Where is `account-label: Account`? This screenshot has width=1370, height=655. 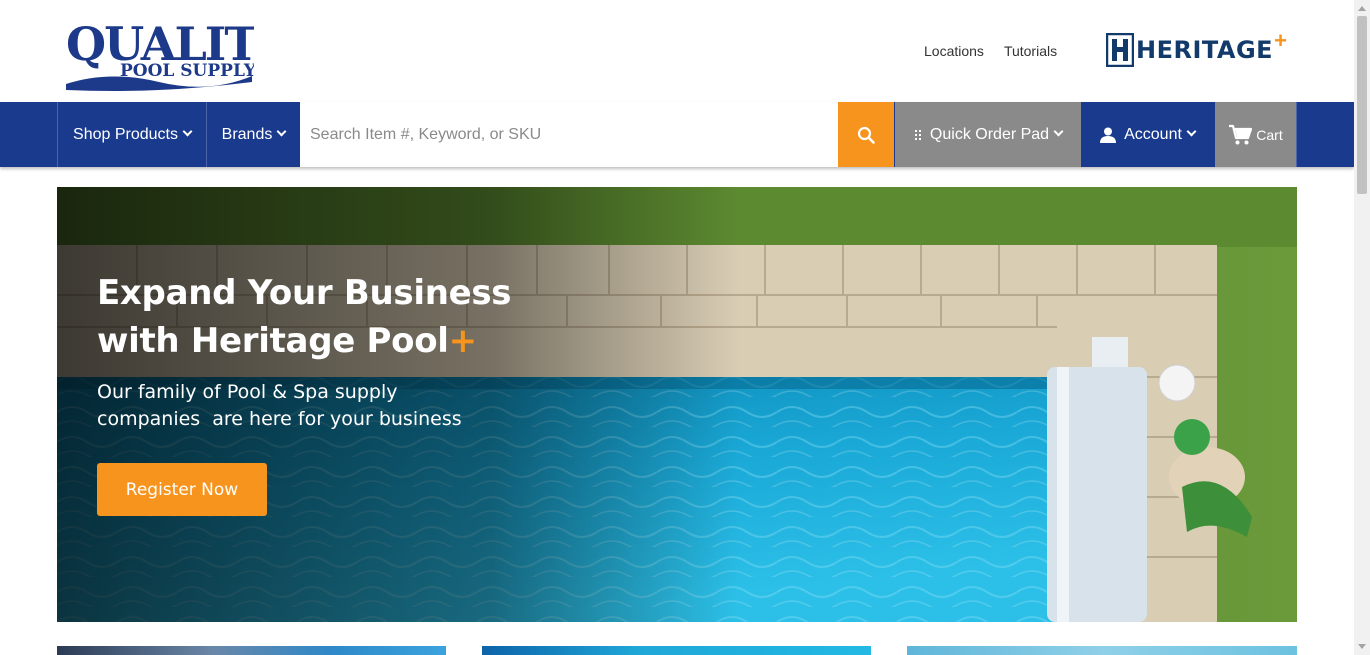
account-label: Account is located at coordinates (1153, 134).